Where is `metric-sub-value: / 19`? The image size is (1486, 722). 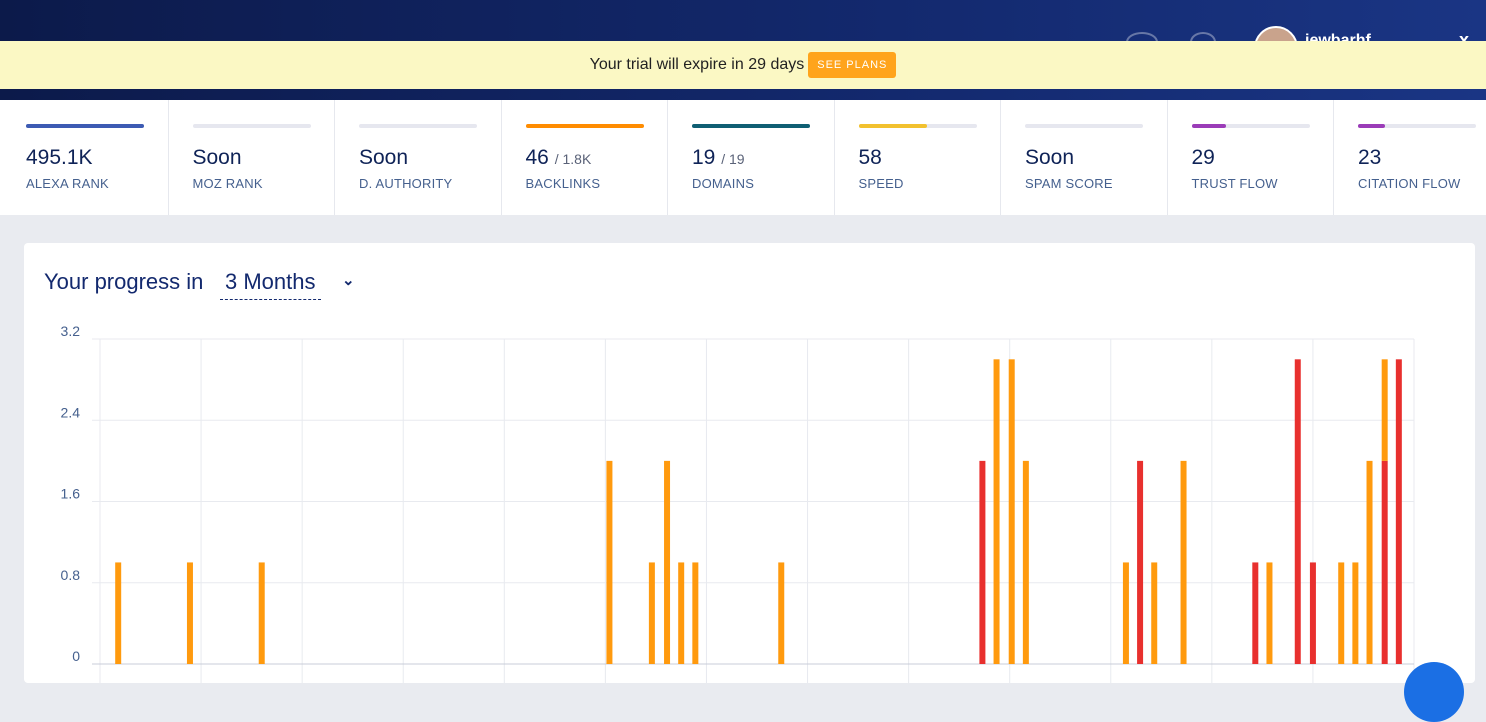 metric-sub-value: / 19 is located at coordinates (733, 159).